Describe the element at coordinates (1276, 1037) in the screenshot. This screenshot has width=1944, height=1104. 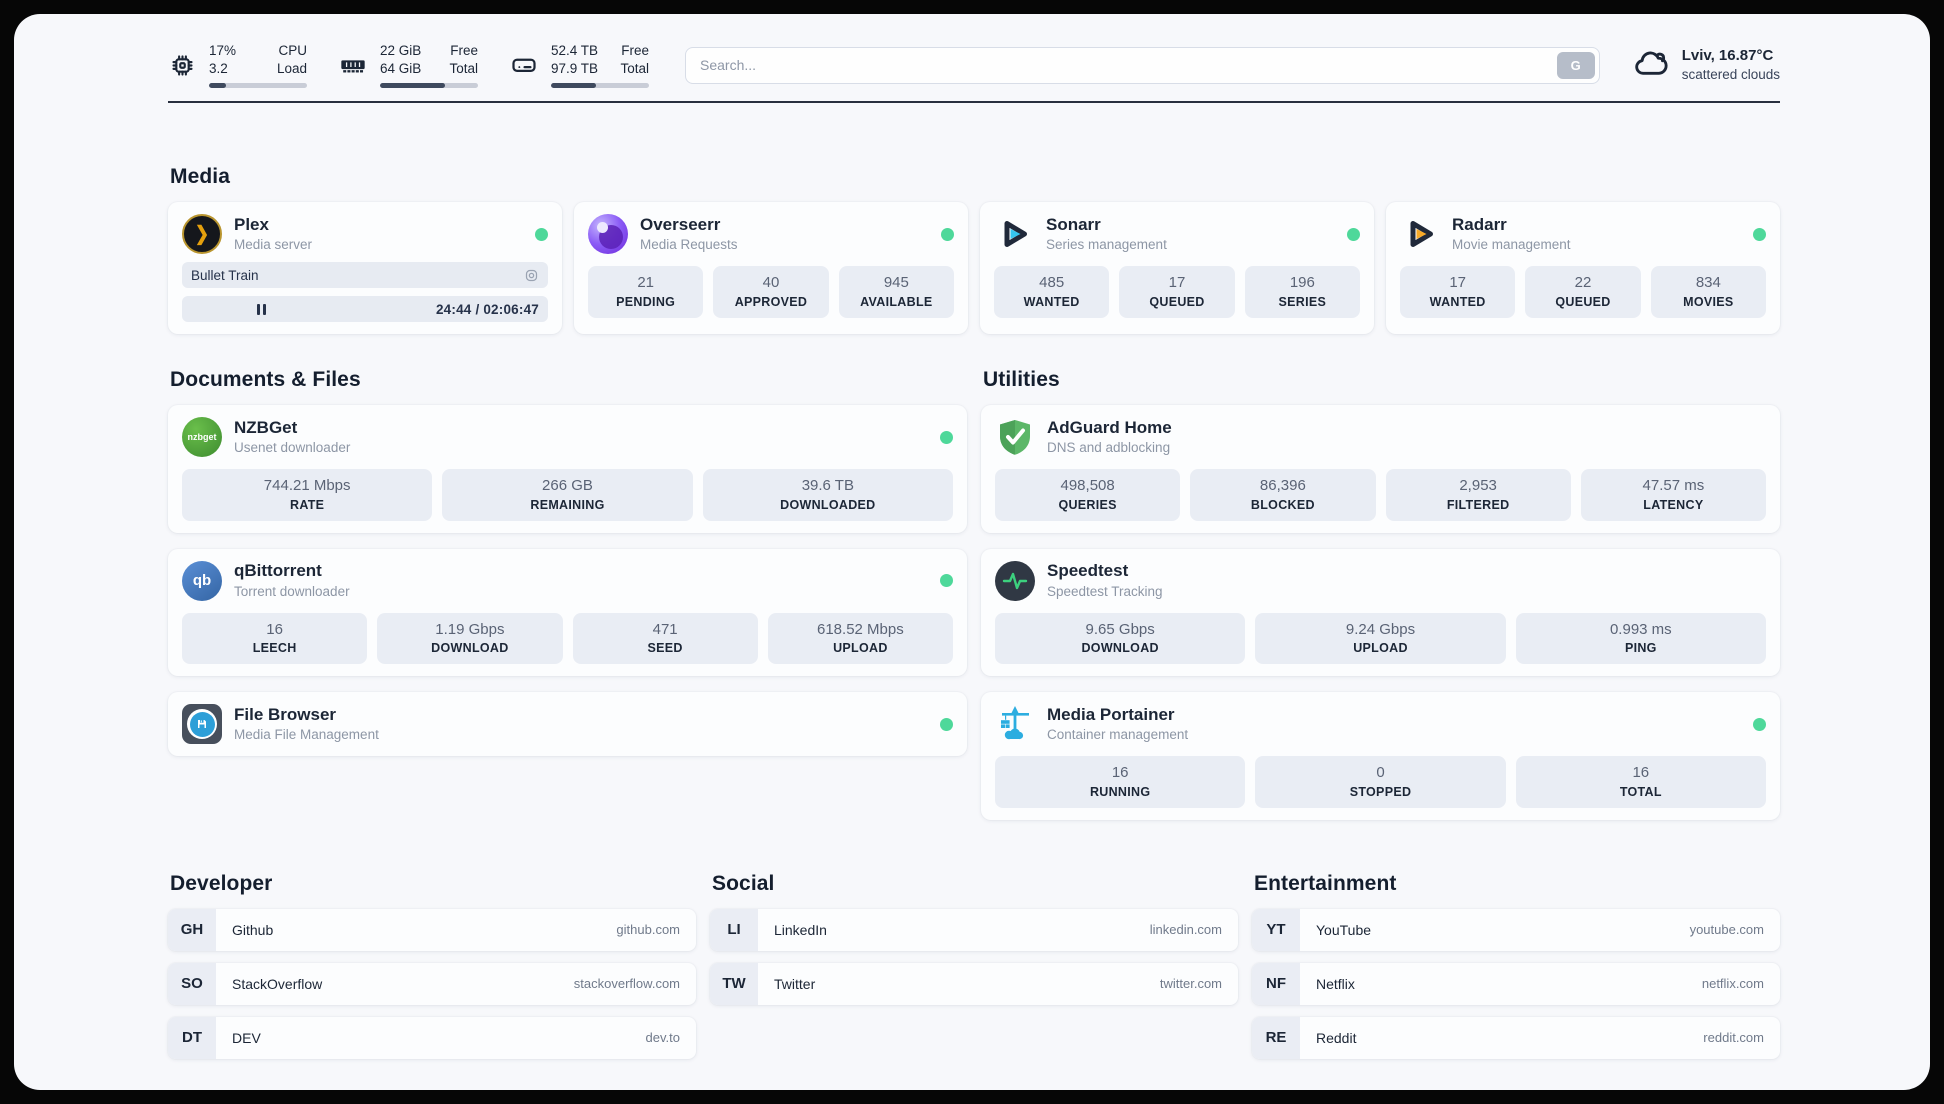
I see `bookmark-abbr: RE` at that location.